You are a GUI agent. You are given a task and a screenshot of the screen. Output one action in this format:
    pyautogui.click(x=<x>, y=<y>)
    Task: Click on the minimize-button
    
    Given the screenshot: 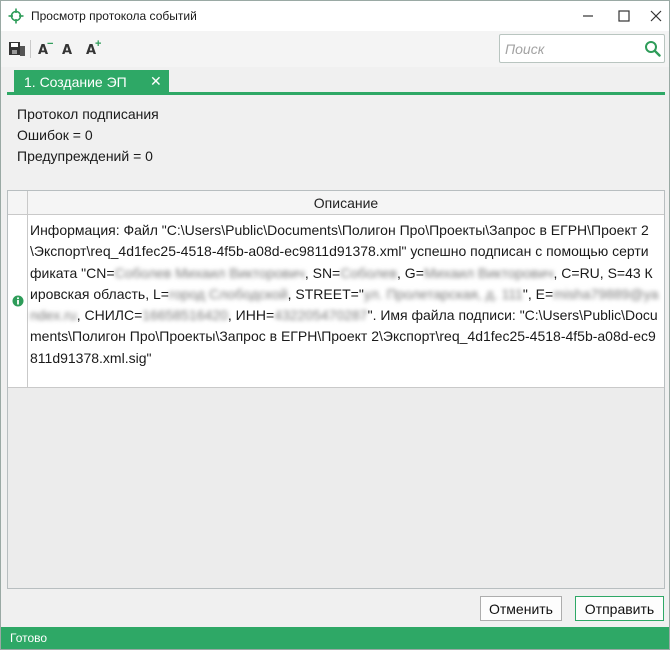 What is the action you would take?
    pyautogui.click(x=588, y=16)
    